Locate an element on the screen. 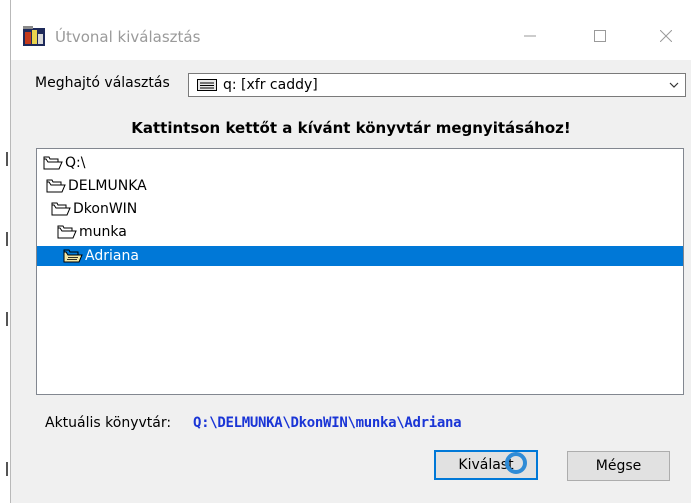  tree-item-label: Q:\ is located at coordinates (75, 163).